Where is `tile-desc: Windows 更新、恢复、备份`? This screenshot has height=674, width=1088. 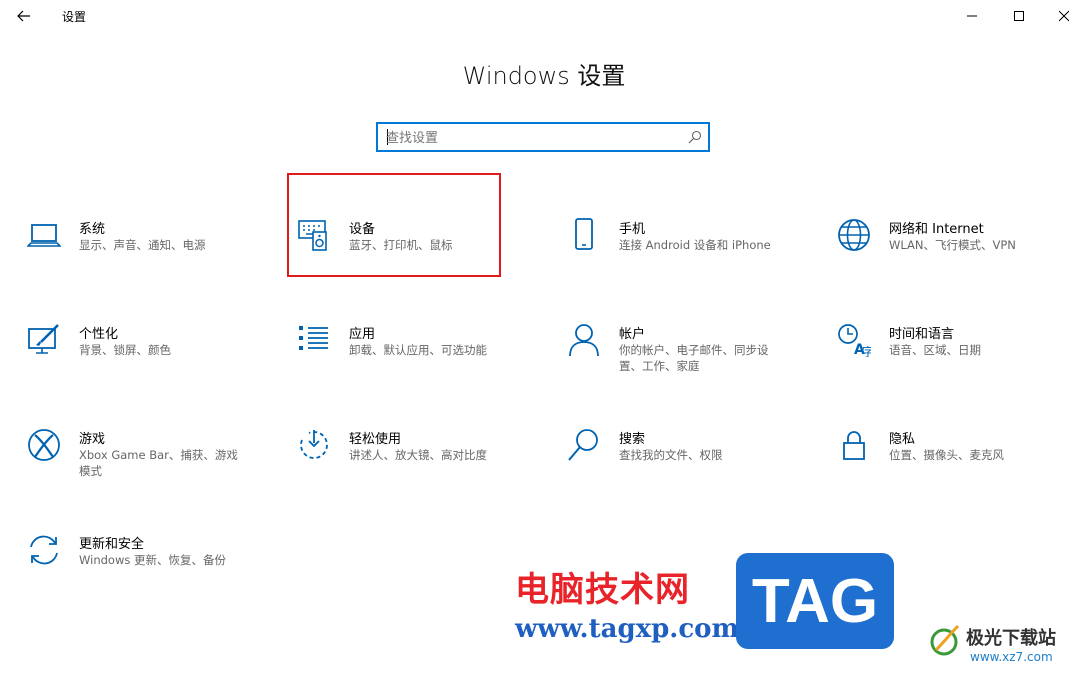
tile-desc: Windows 更新、恢复、备份 is located at coordinates (152, 560).